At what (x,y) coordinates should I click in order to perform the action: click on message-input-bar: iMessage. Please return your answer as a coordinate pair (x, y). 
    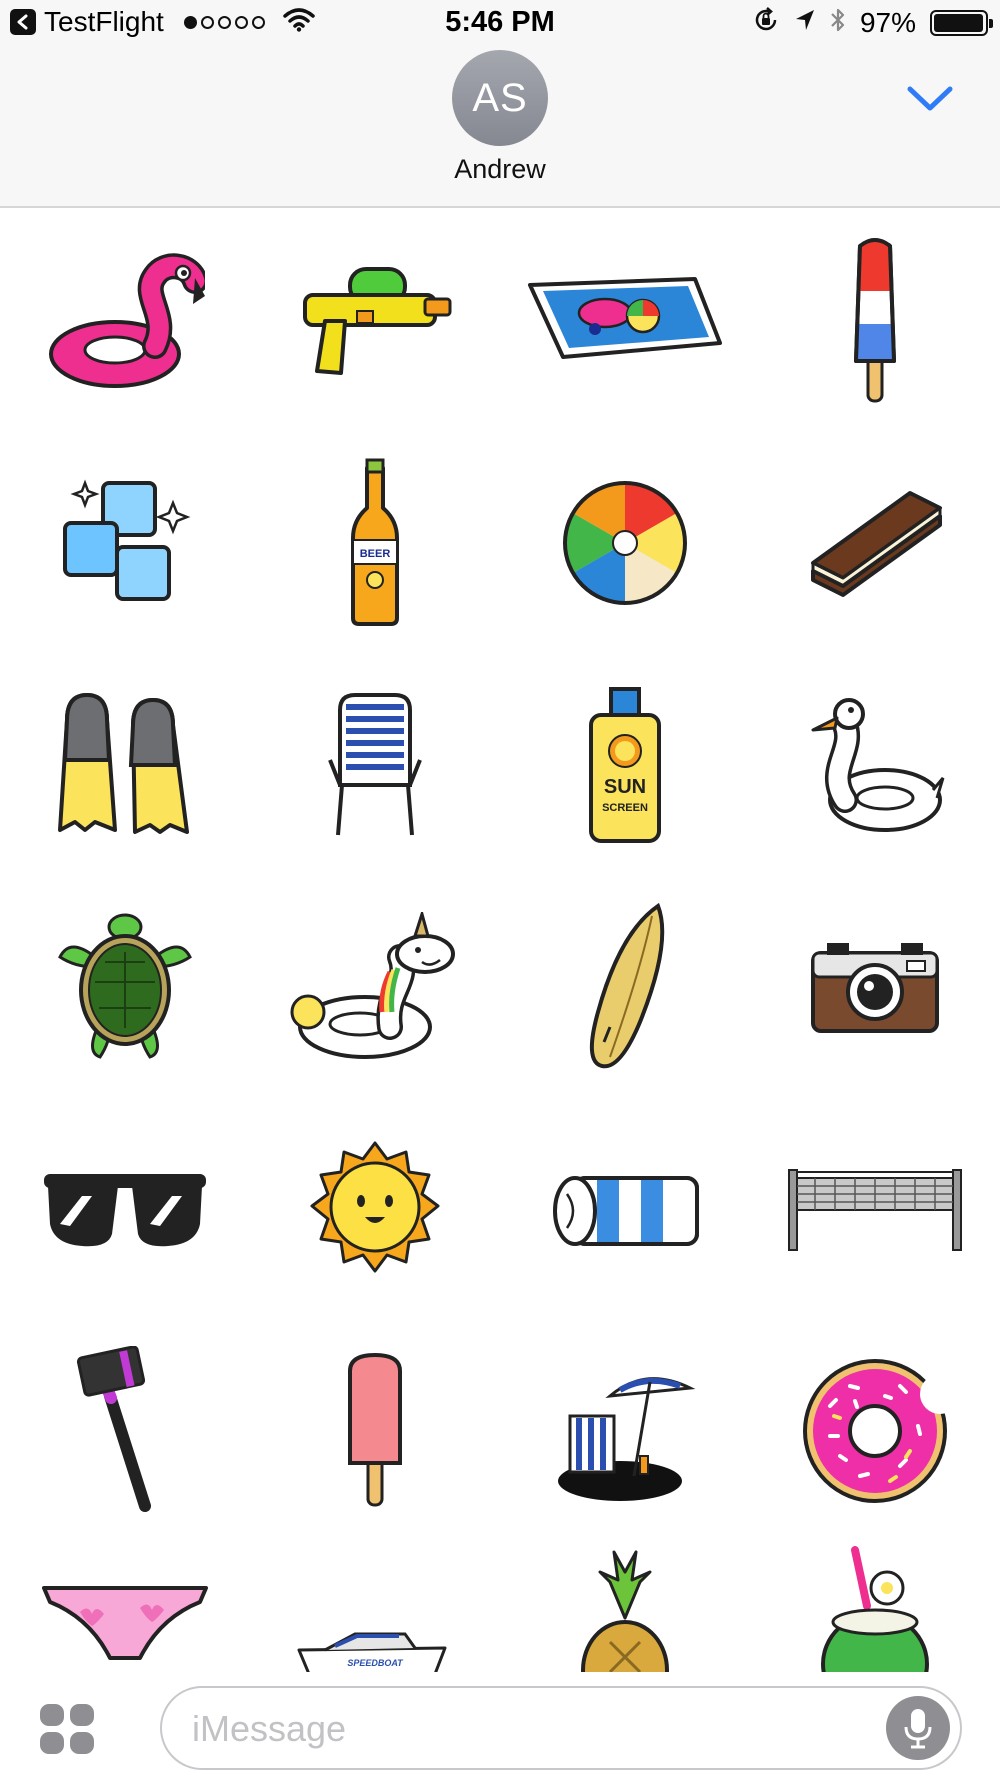
    Looking at the image, I should click on (500, 1725).